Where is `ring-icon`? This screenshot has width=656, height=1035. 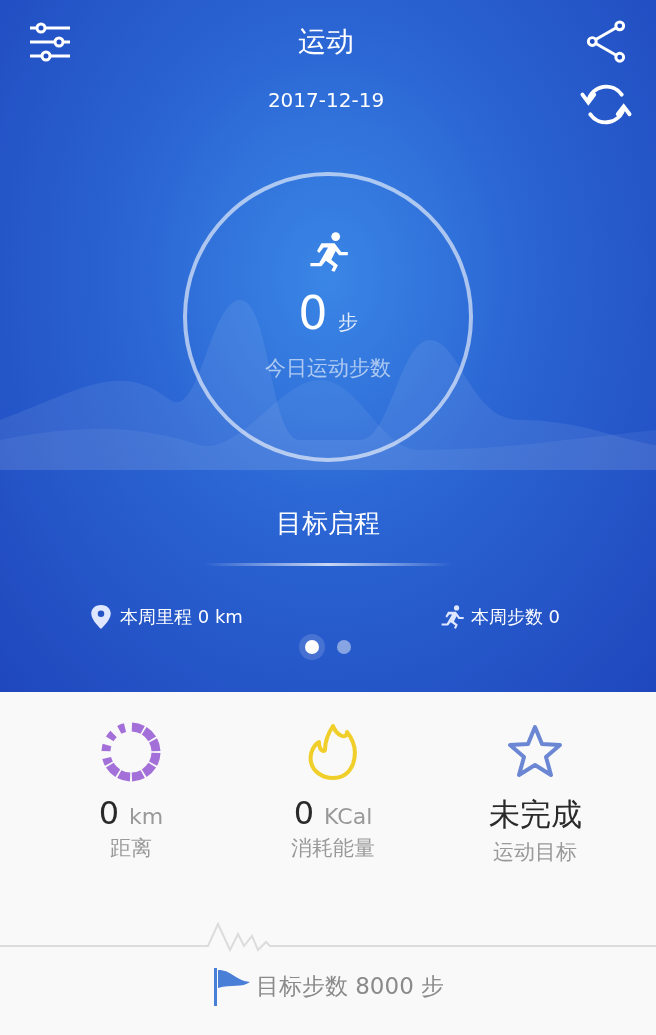 ring-icon is located at coordinates (131, 752).